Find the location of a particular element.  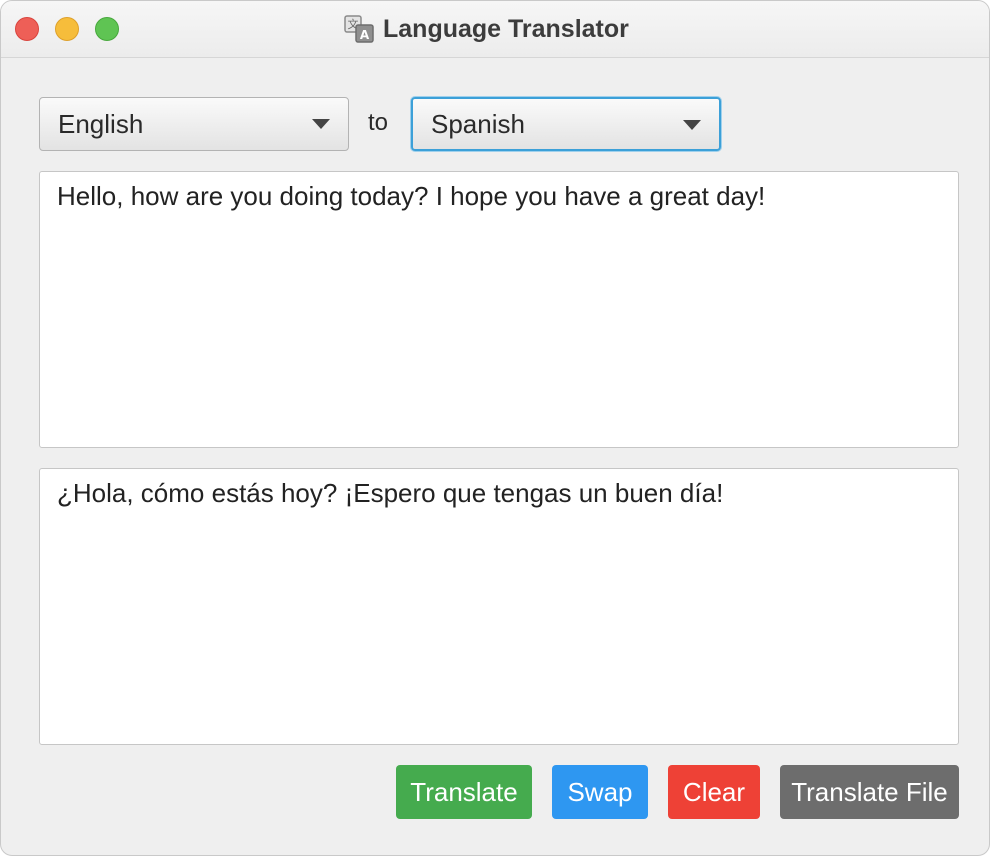

target-language-value: Spanish is located at coordinates (478, 123).